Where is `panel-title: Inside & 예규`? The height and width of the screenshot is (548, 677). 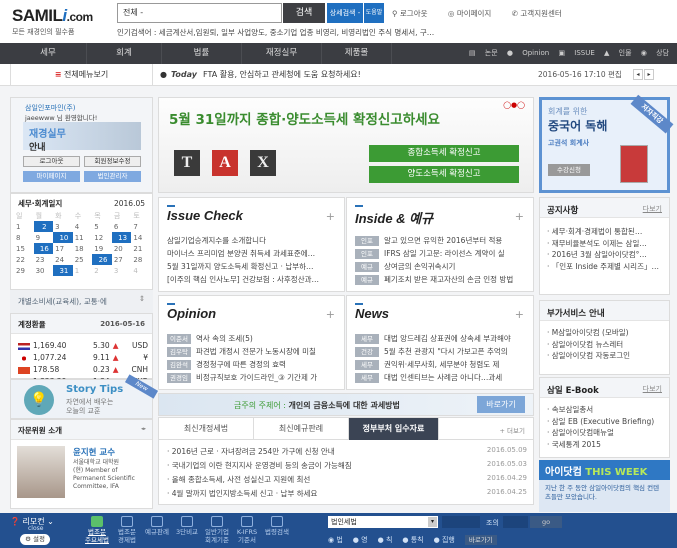 panel-title: Inside & 예규 is located at coordinates (394, 217).